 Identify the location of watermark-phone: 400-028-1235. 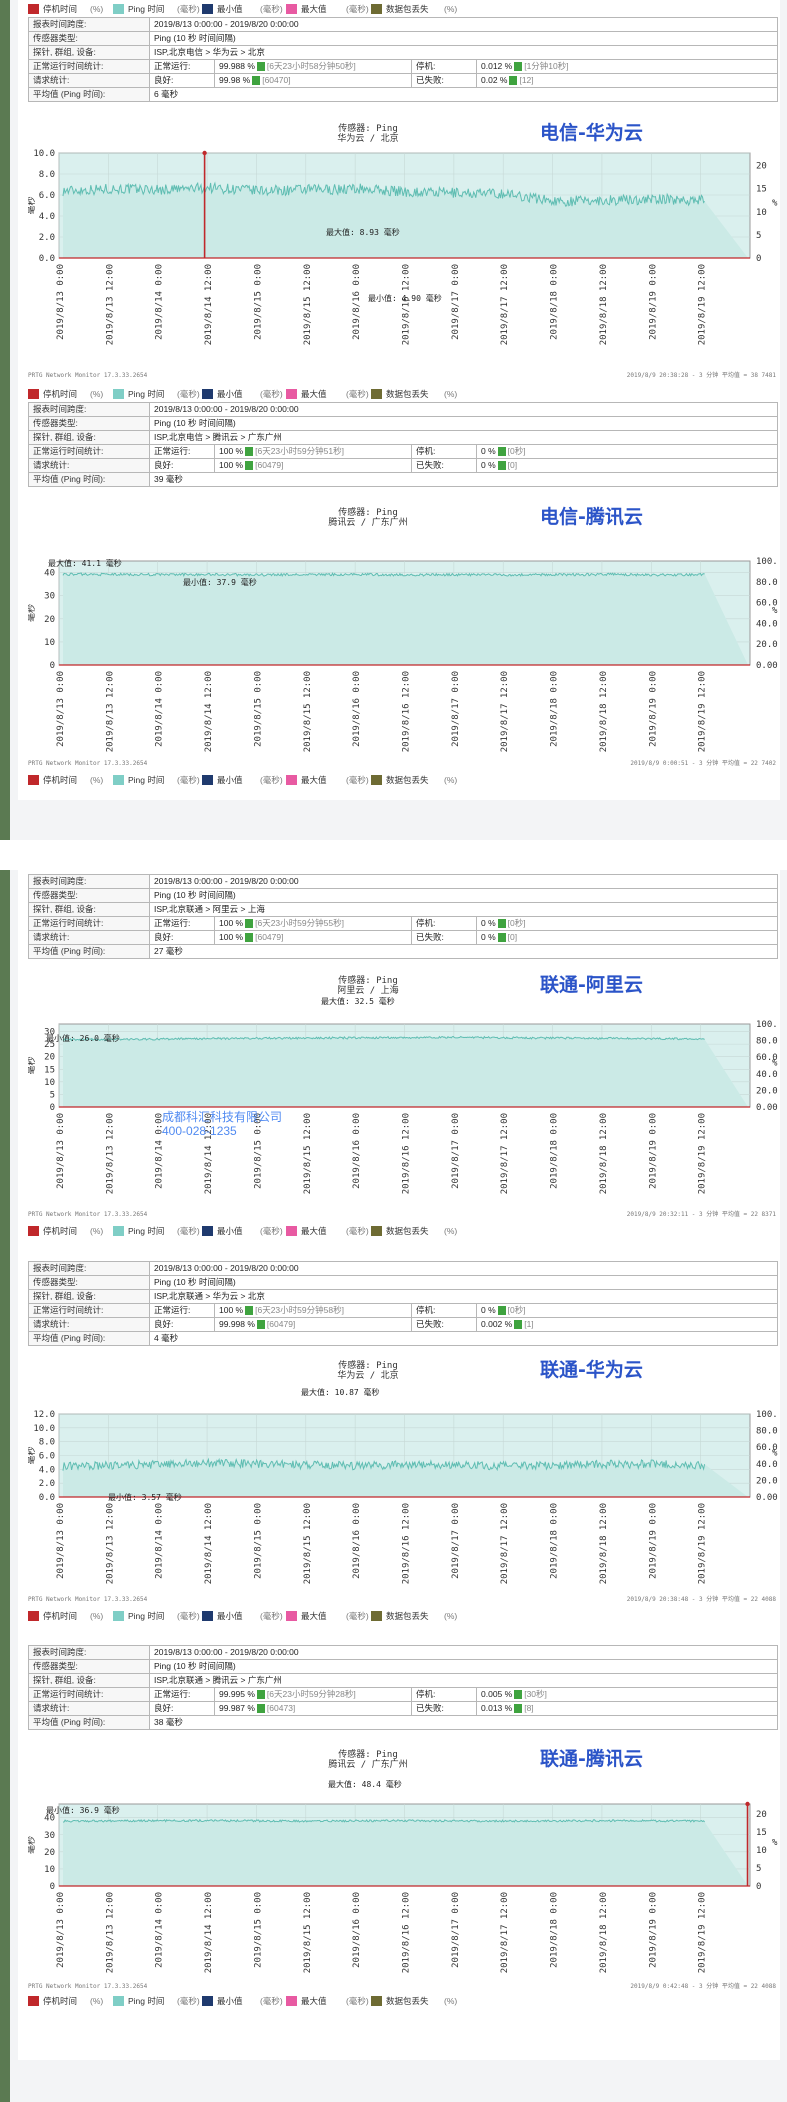
(199, 1131).